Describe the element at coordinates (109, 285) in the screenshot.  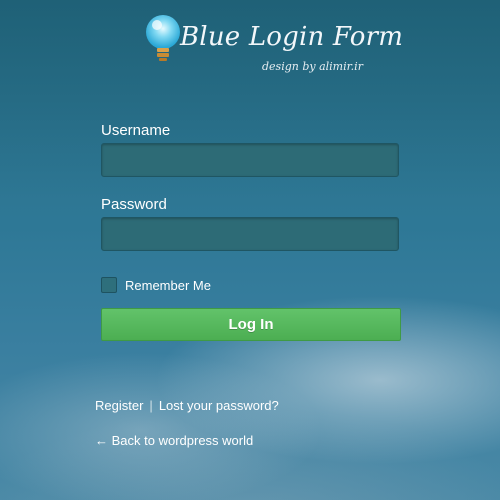
I see `remember-me-checkbox` at that location.